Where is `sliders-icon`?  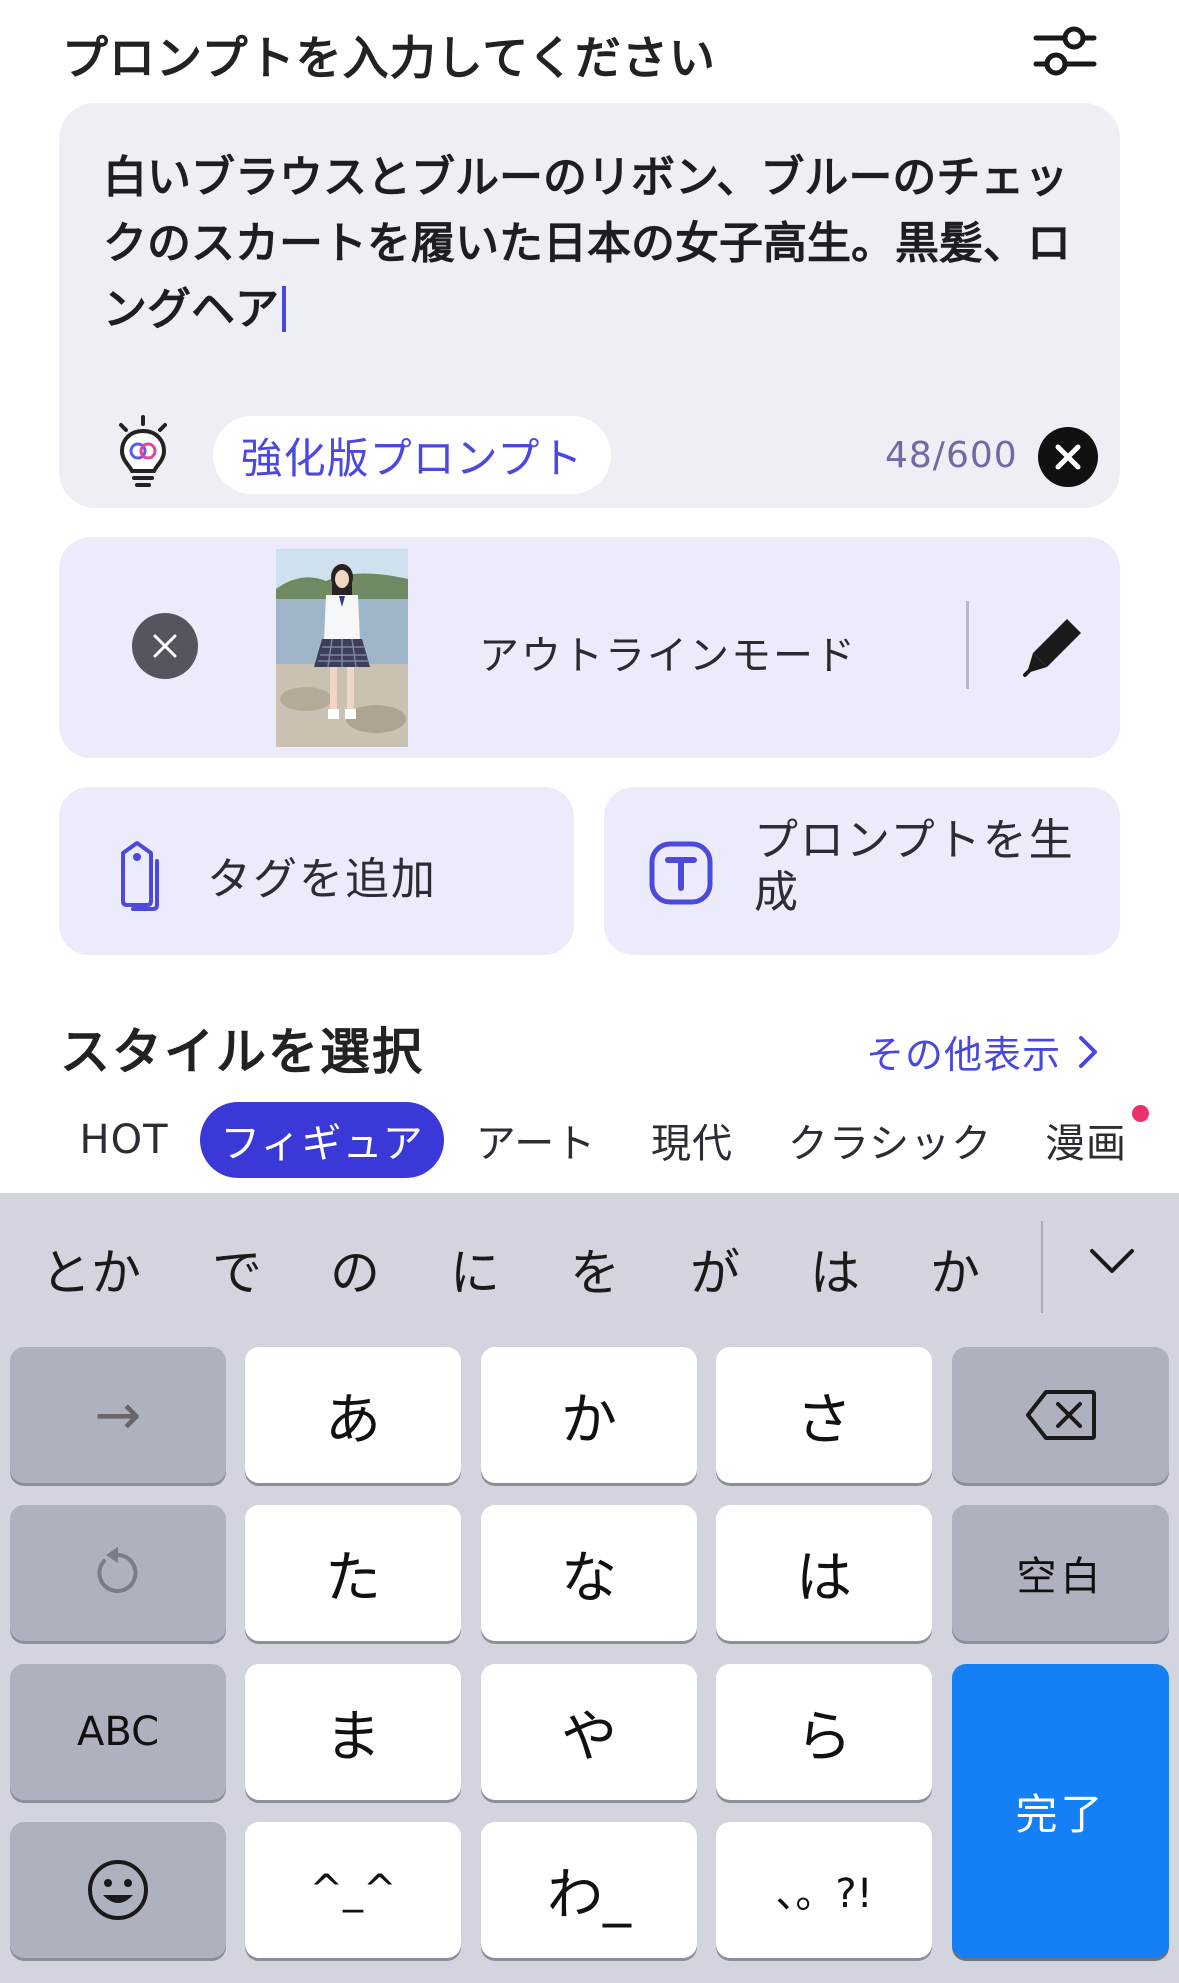
sliders-icon is located at coordinates (1065, 51).